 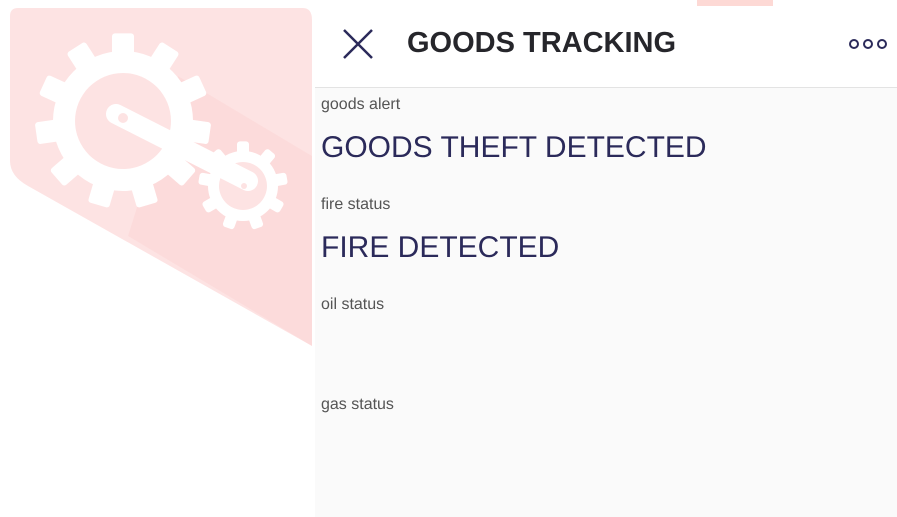 I want to click on field-value: GOODS THEFT DETECTED, so click(x=514, y=148).